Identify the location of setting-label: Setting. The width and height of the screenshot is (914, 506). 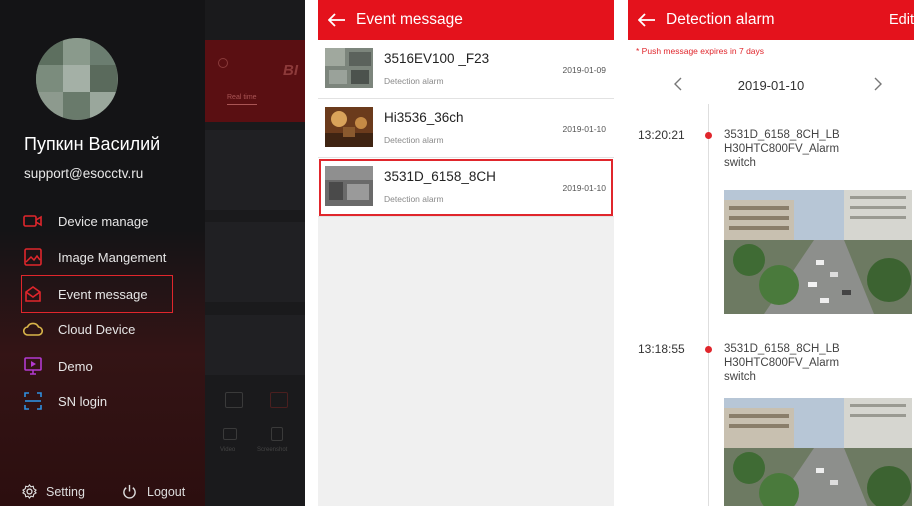
(65, 491).